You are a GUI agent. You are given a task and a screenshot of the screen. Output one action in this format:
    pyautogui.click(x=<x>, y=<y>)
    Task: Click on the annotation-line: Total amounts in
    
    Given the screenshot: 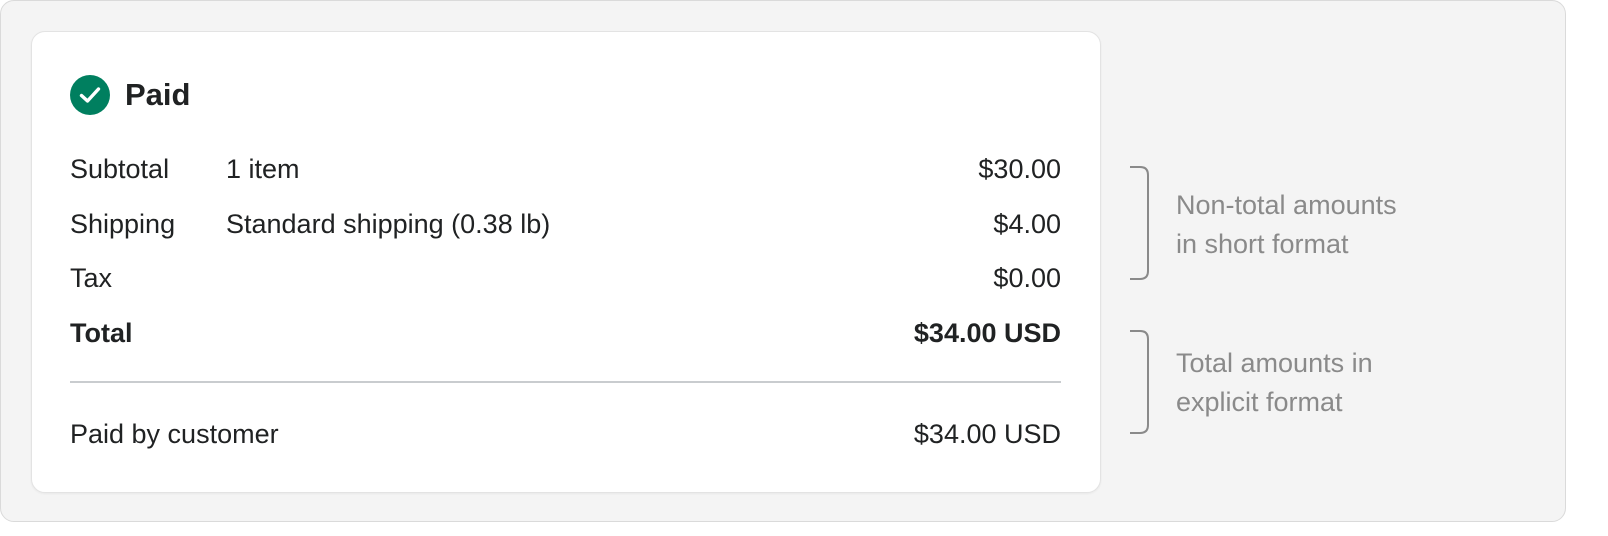 What is the action you would take?
    pyautogui.click(x=1274, y=363)
    